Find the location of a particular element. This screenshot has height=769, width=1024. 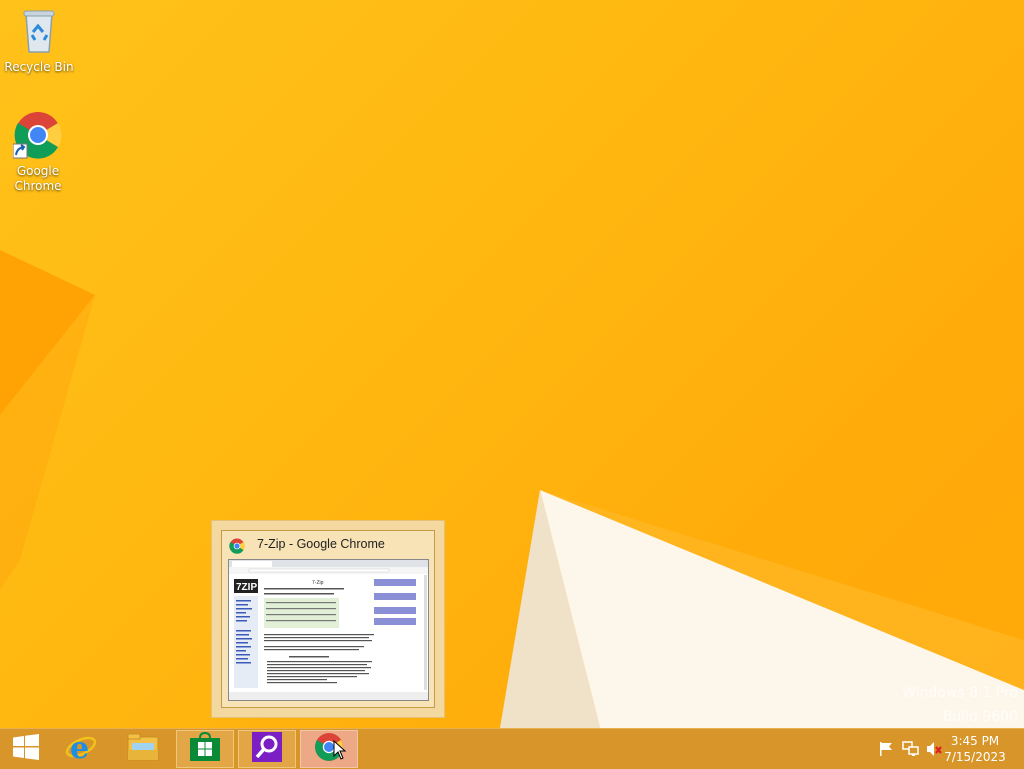

svg-text: e is located at coordinates (79, 747).